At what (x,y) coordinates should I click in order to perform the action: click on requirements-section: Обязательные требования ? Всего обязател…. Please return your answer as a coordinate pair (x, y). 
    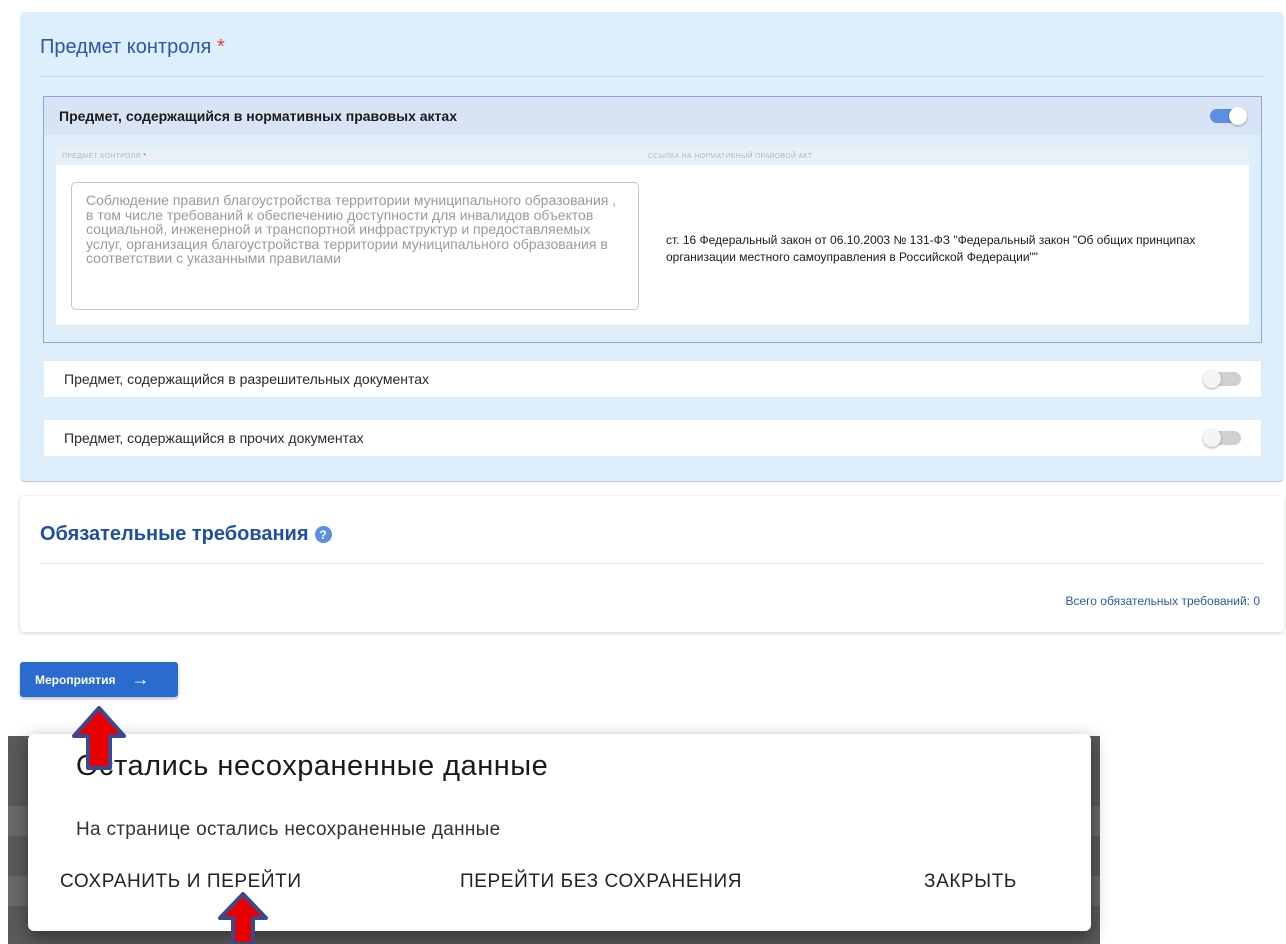
    Looking at the image, I should click on (652, 564).